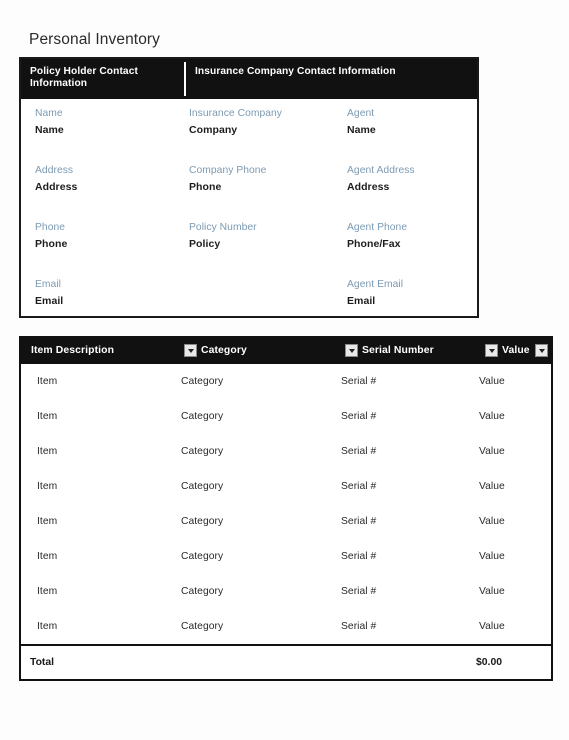  Describe the element at coordinates (377, 244) in the screenshot. I see `field-value-agent-phone: Phone/Fax` at that location.